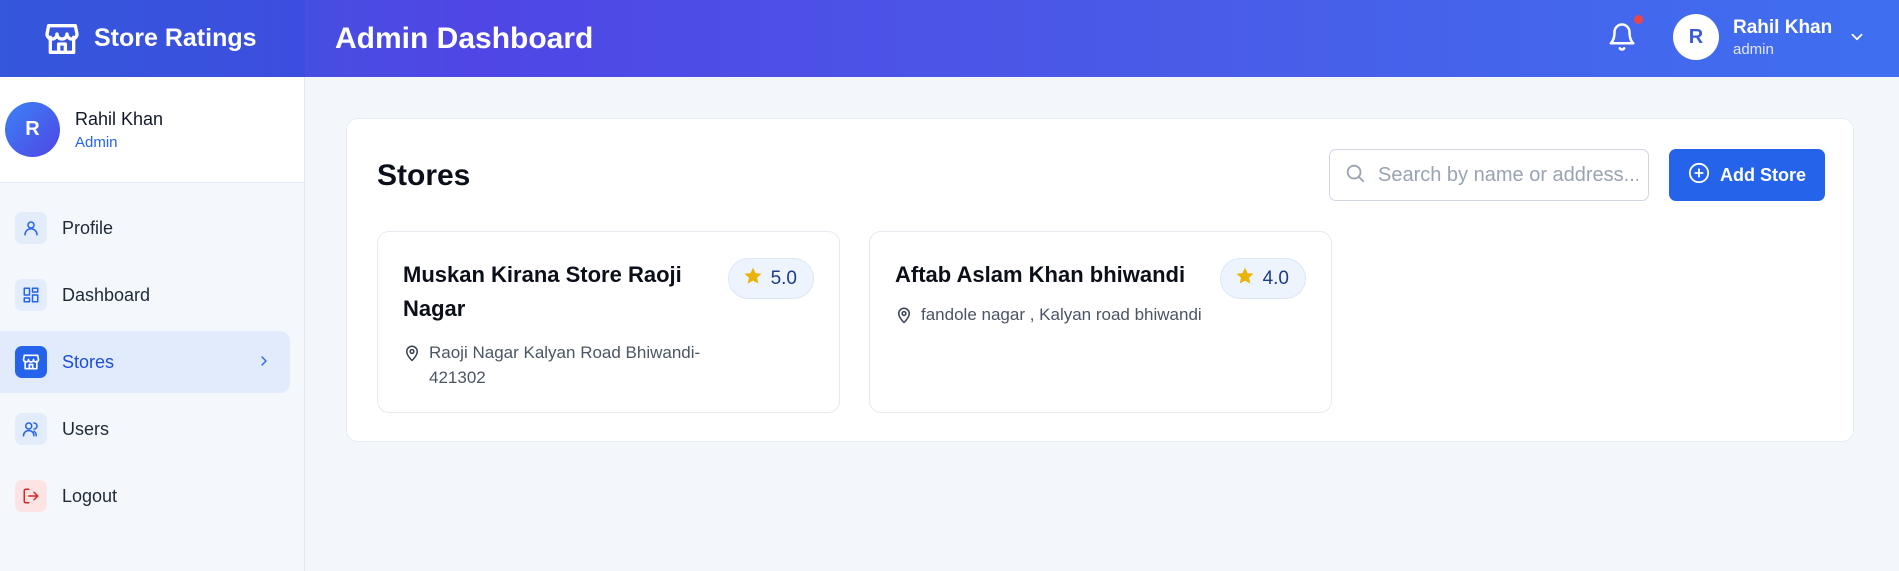  What do you see at coordinates (1061, 314) in the screenshot?
I see `address-text: fandole nagar , Kalyan road bhiwandi` at bounding box center [1061, 314].